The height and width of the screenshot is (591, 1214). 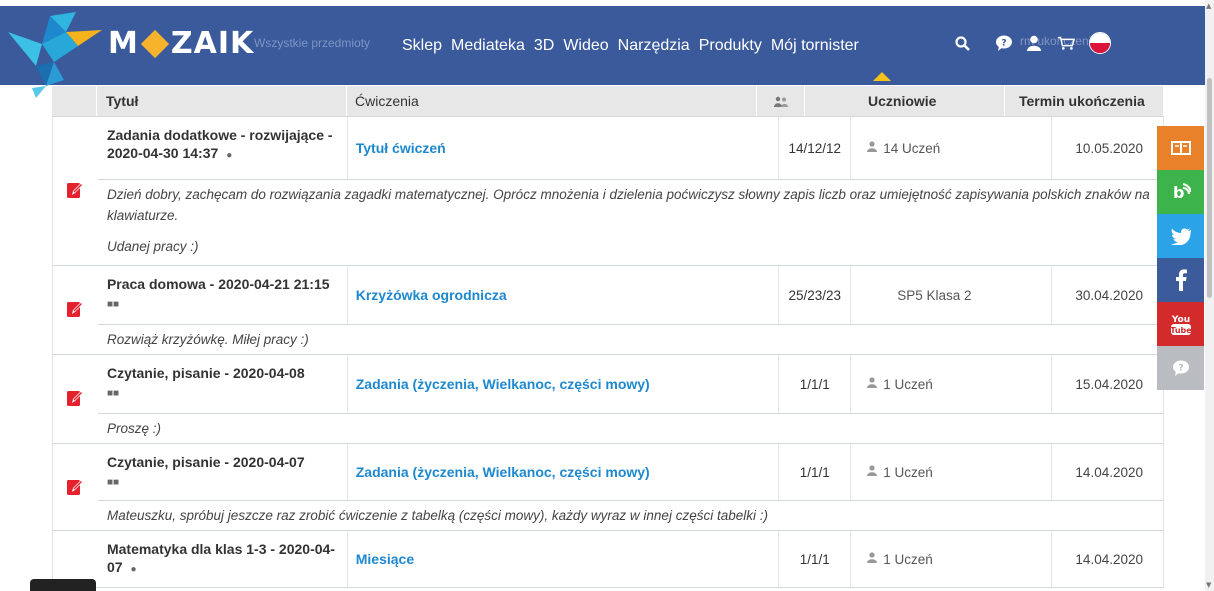 What do you see at coordinates (815, 46) in the screenshot?
I see `nav-moj-tornister: Mój tornister` at bounding box center [815, 46].